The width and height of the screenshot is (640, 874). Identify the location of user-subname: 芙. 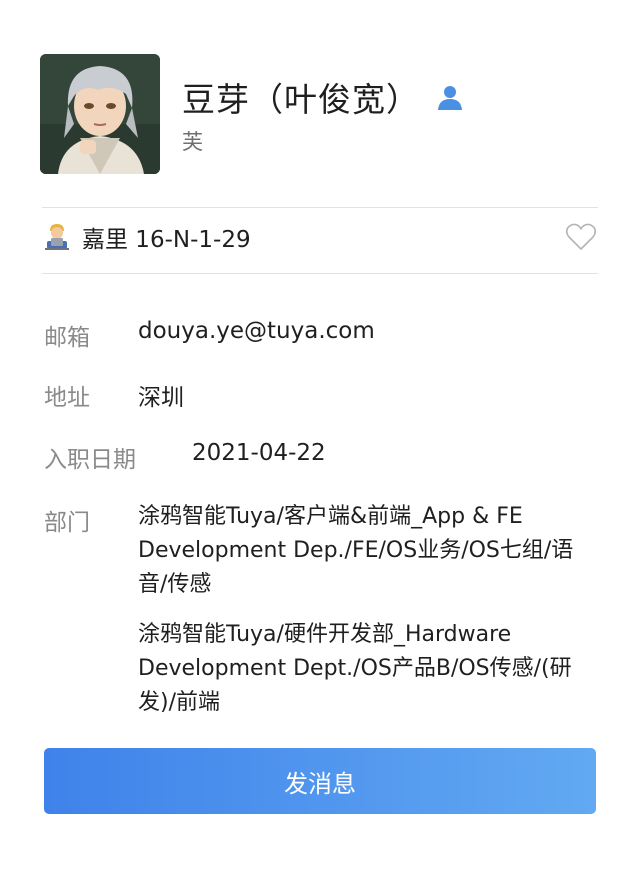
(192, 142).